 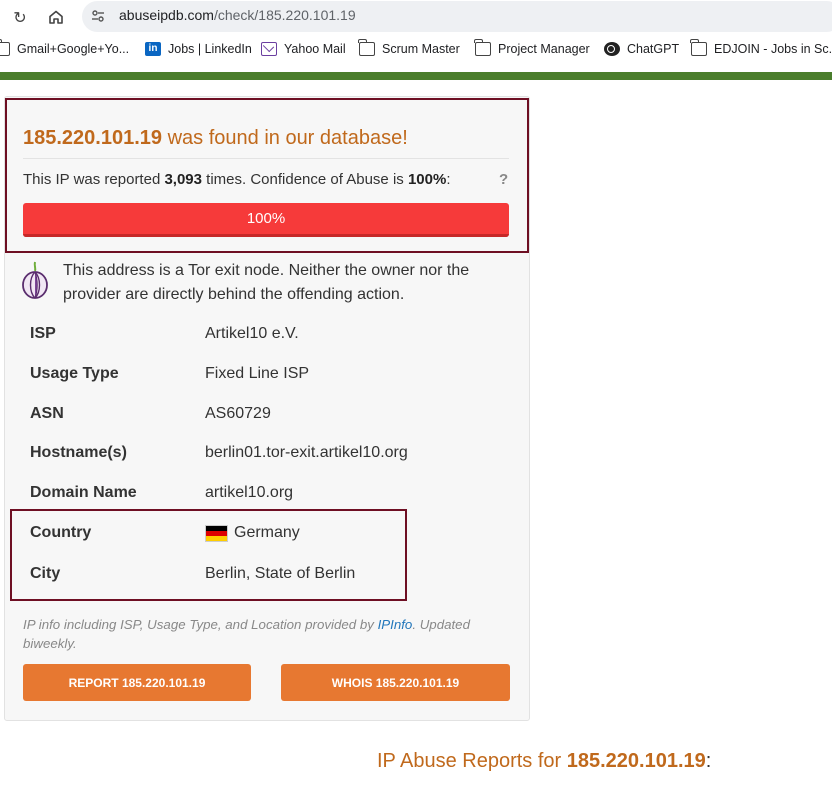 I want to click on url-path: /check/185.220.101.19, so click(x=284, y=15).